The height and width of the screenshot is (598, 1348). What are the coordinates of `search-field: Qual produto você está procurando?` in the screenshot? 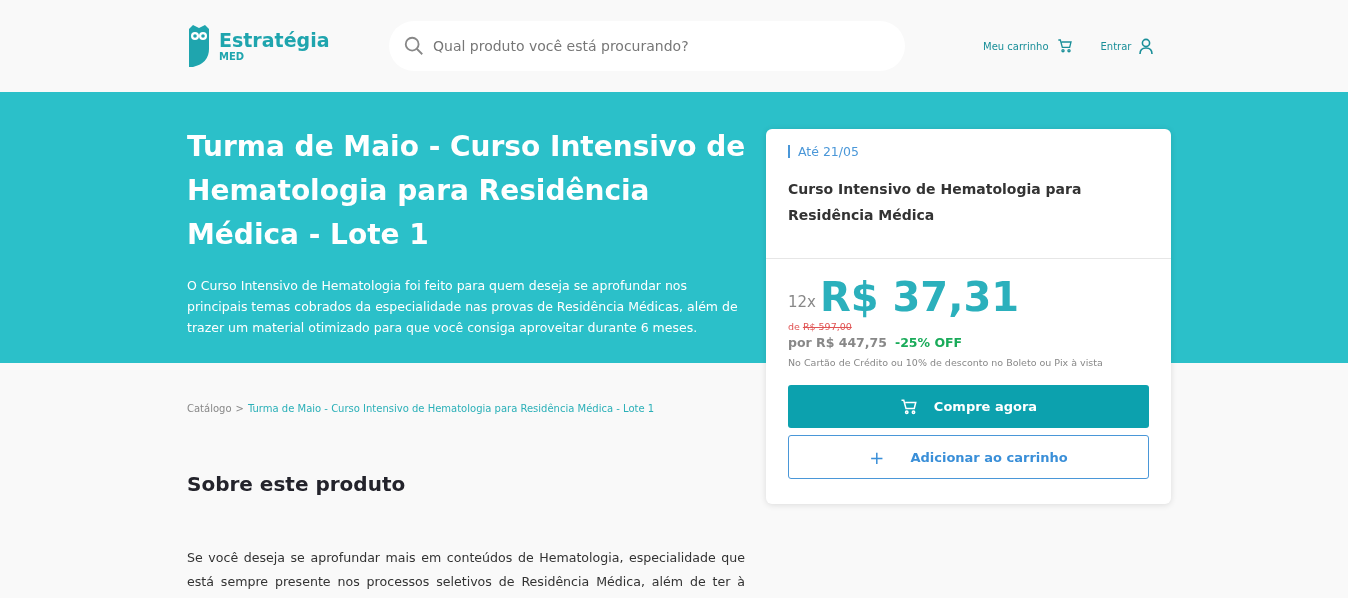 It's located at (647, 46).